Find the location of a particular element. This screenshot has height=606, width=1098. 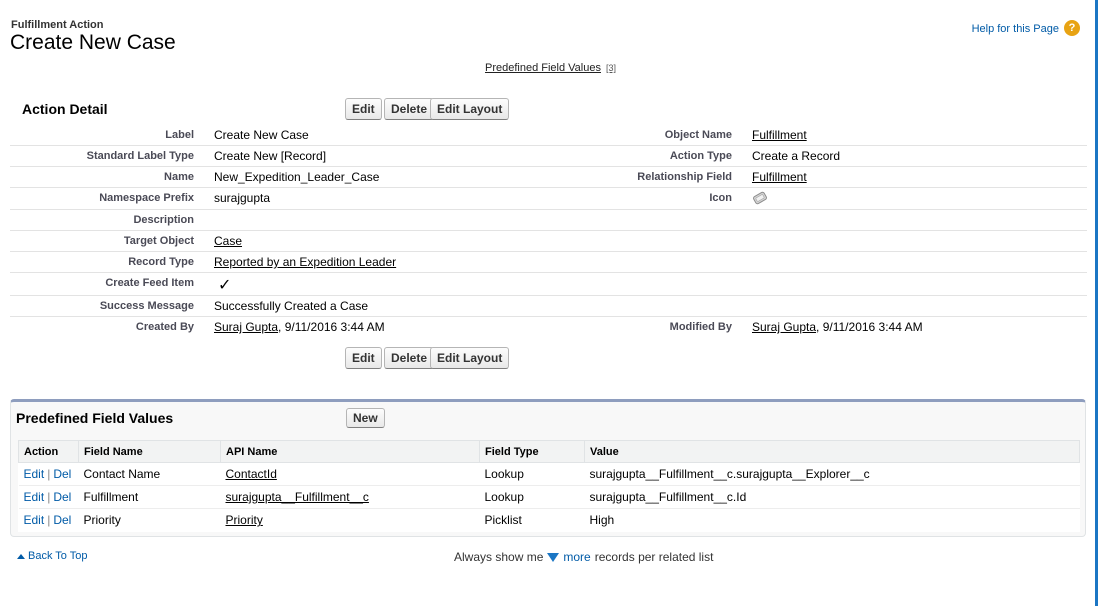

back-to-top-link: Back To Top is located at coordinates (52, 556).